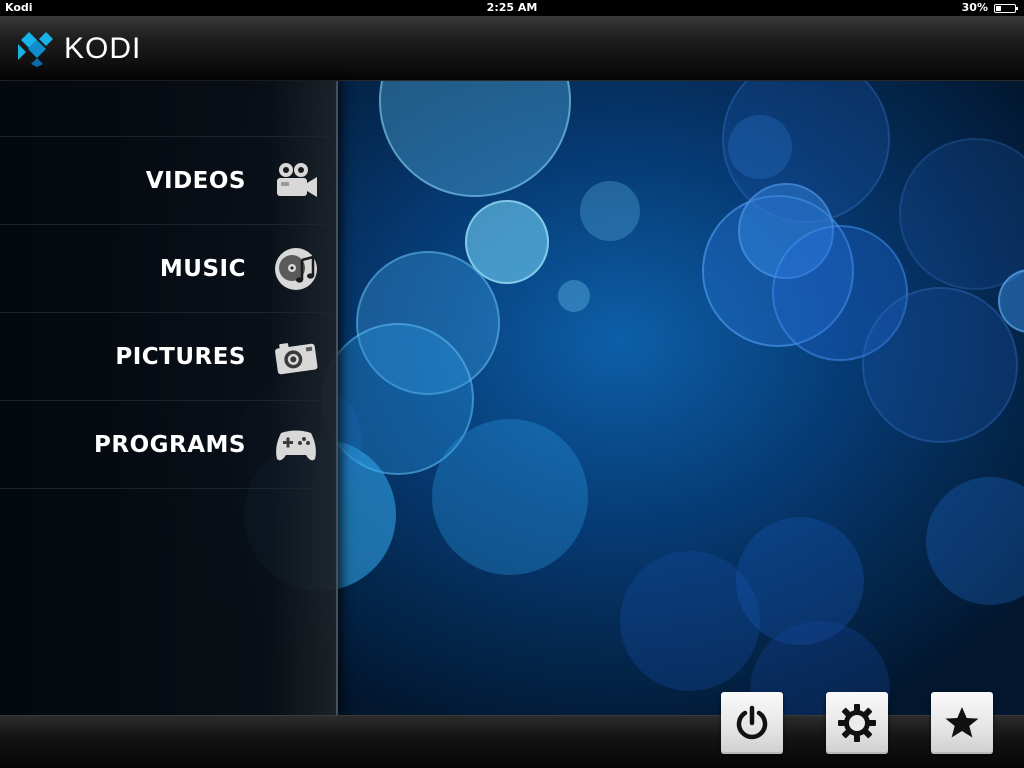  Describe the element at coordinates (296, 445) in the screenshot. I see `gamepad-icon` at that location.